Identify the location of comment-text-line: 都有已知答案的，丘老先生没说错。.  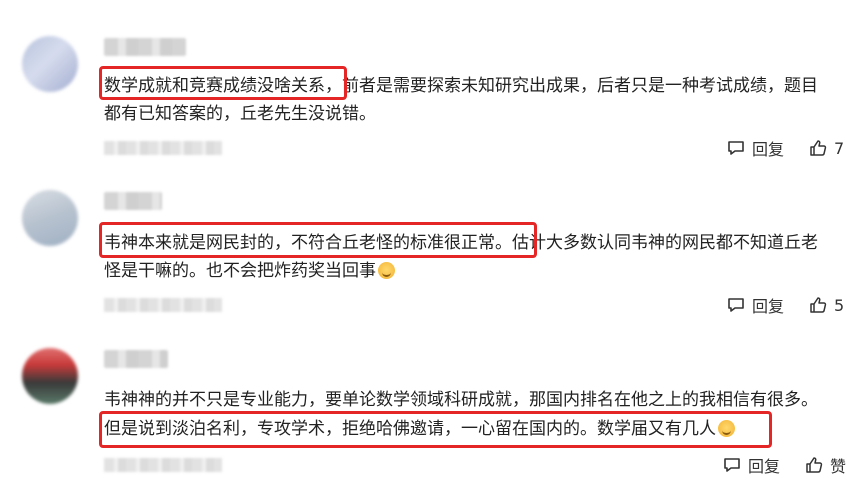
(240, 114).